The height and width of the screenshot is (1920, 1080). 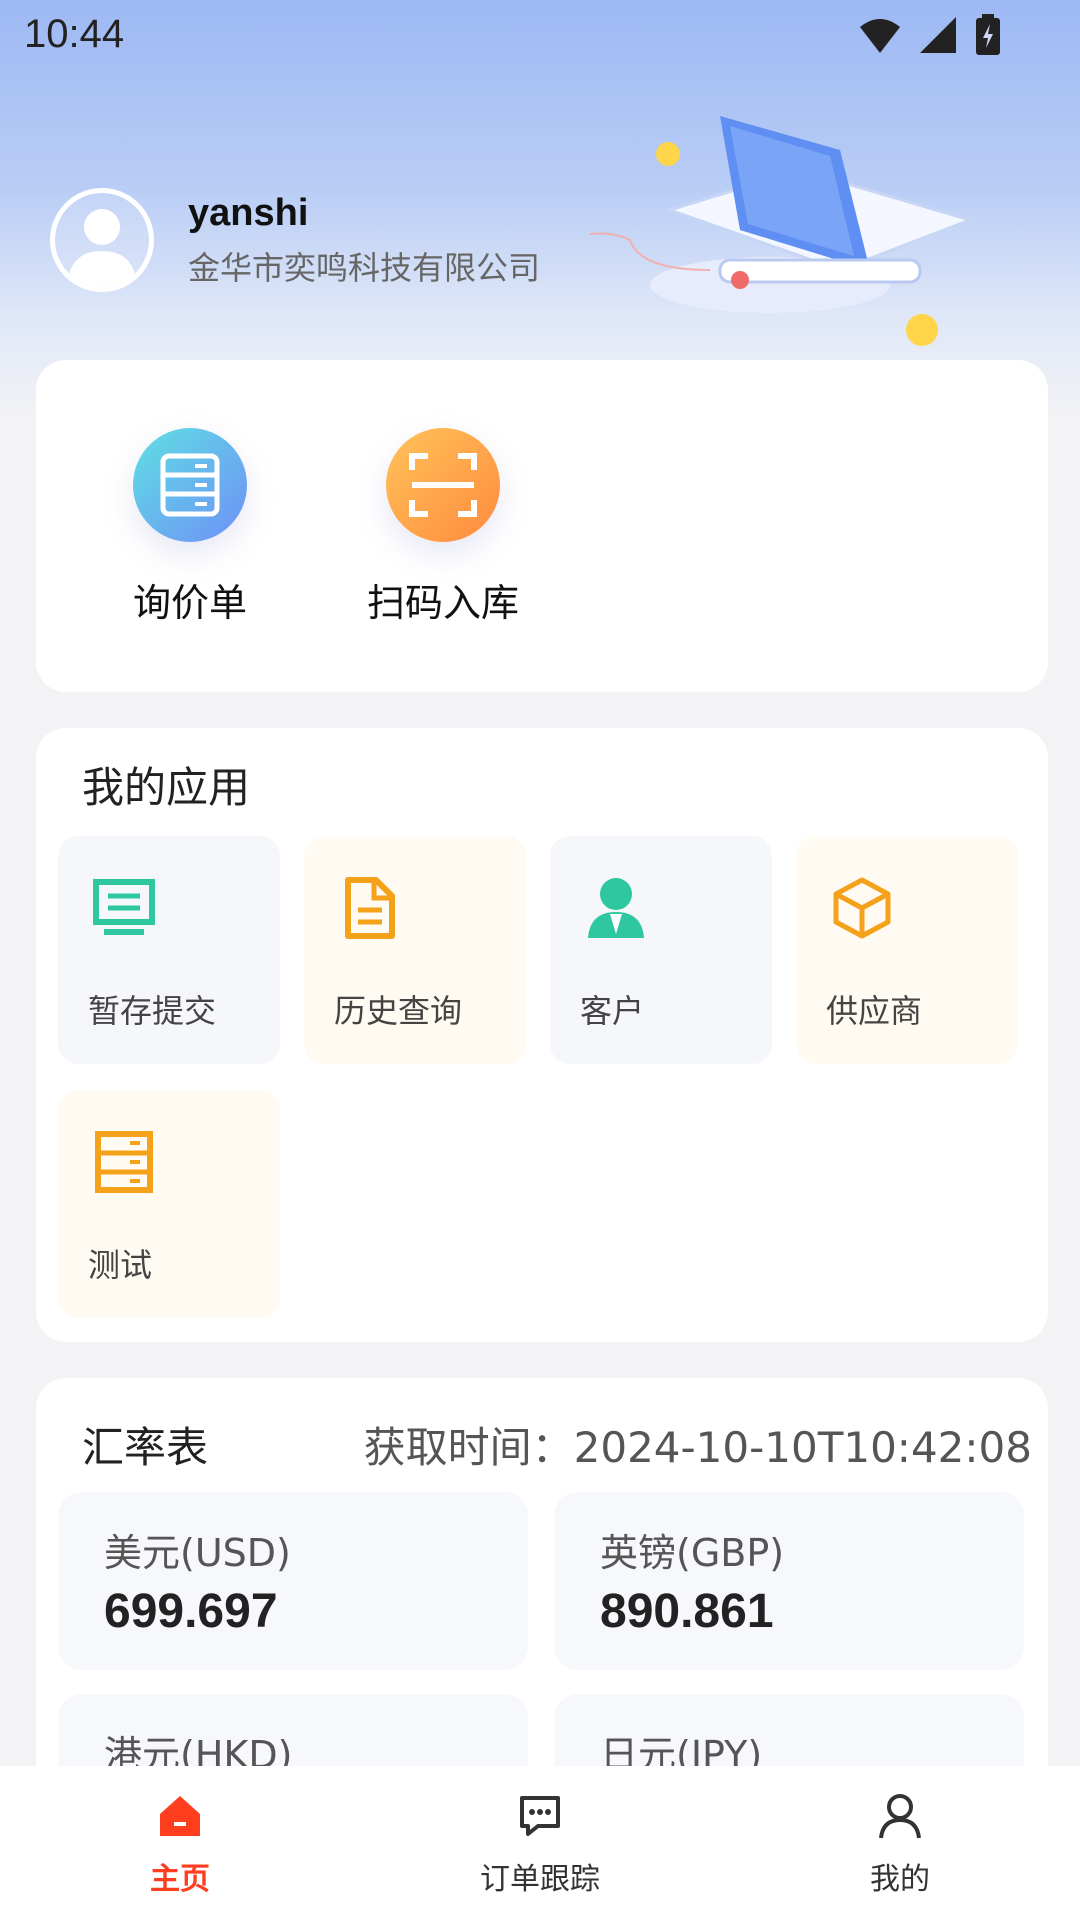 I want to click on rate-value: 890.861, so click(x=687, y=1611).